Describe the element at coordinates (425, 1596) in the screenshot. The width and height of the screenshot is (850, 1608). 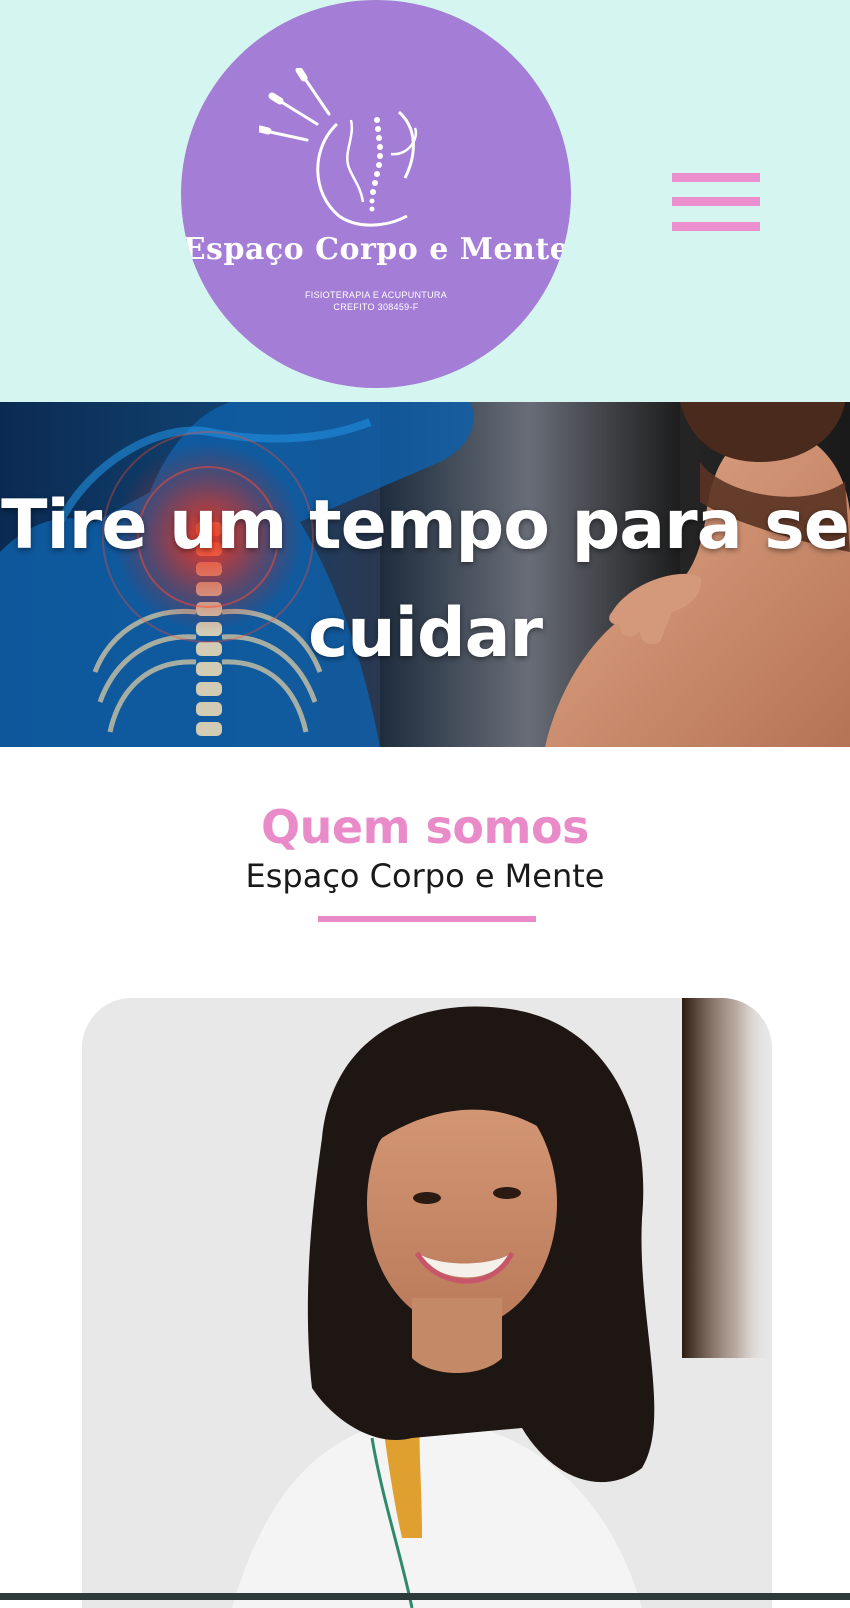
I see `bottom-edge` at that location.